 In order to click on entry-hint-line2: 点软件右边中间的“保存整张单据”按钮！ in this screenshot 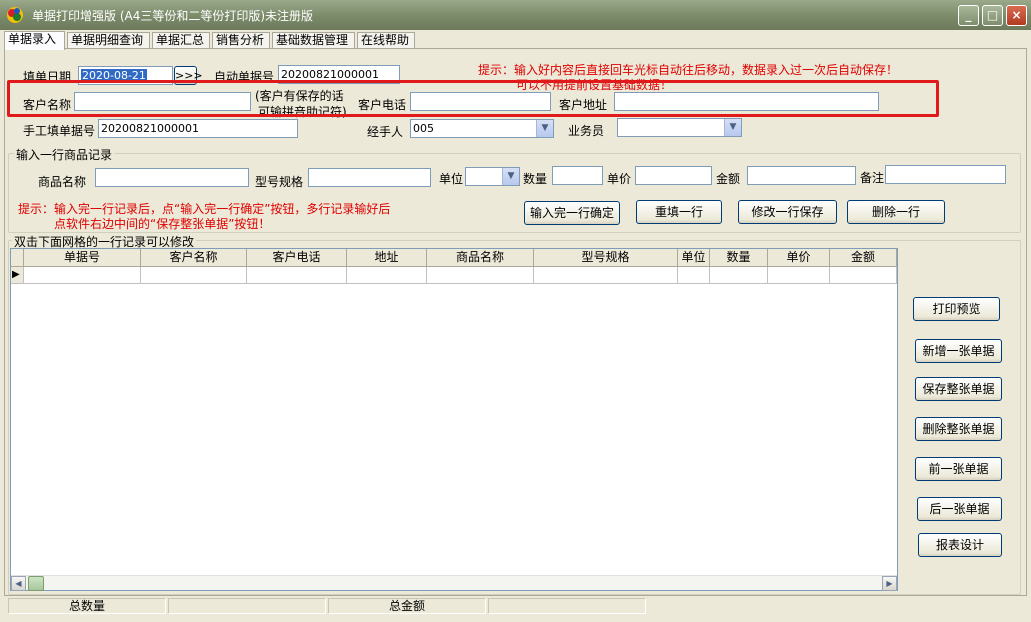, I will do `click(162, 224)`.